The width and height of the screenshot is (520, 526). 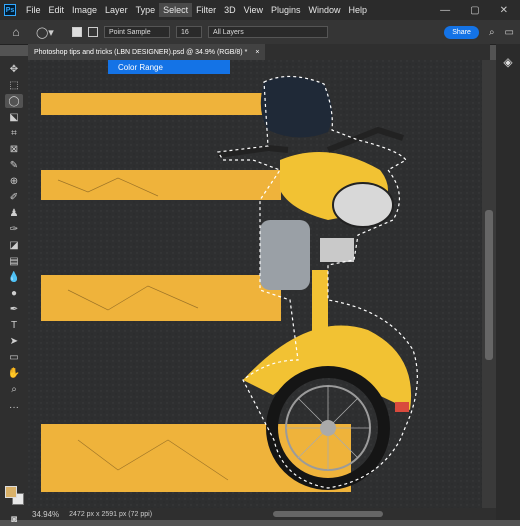 What do you see at coordinates (14, 389) in the screenshot?
I see `zoom-tool-icon: ⌕` at bounding box center [14, 389].